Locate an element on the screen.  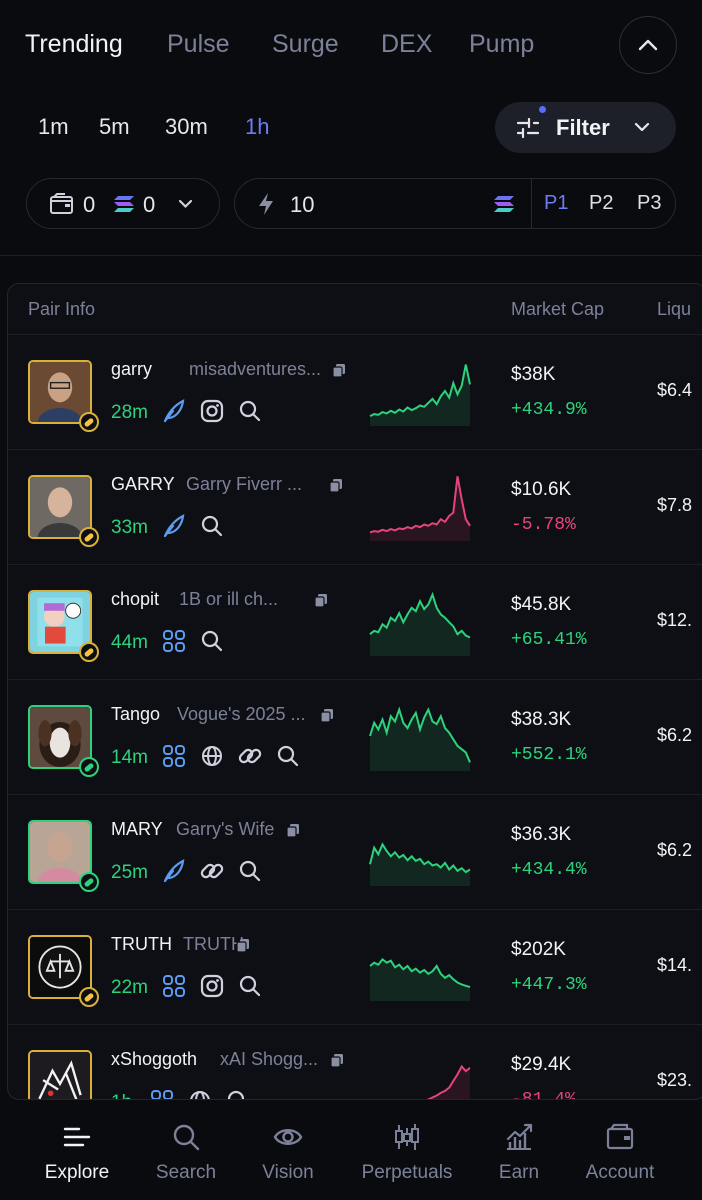
nav-search-label: Search is located at coordinates (186, 1172).